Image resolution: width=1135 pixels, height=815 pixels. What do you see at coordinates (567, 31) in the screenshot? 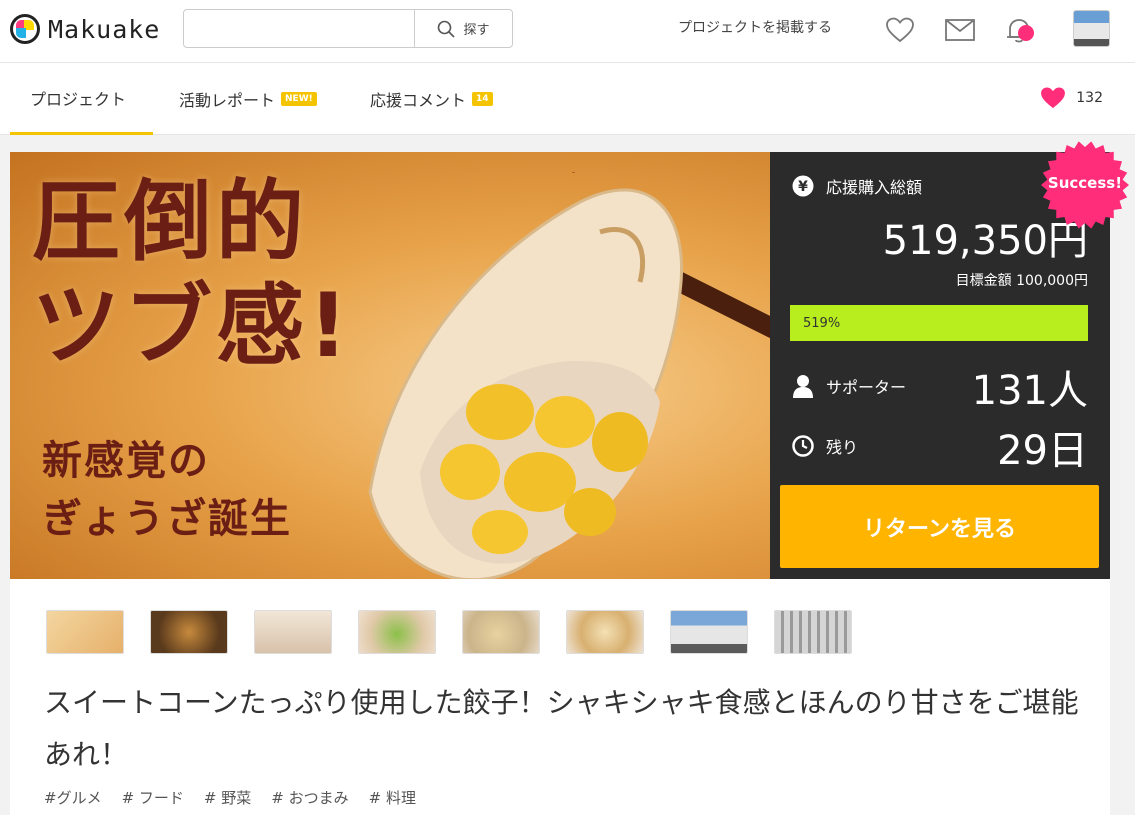
I see `site-header: Makuake 探す プロジェクトを掲載する` at bounding box center [567, 31].